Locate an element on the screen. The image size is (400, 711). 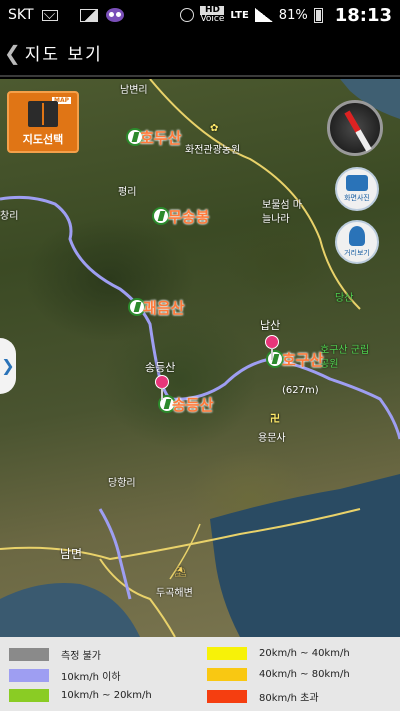
owl-icon is located at coordinates (114, 15).